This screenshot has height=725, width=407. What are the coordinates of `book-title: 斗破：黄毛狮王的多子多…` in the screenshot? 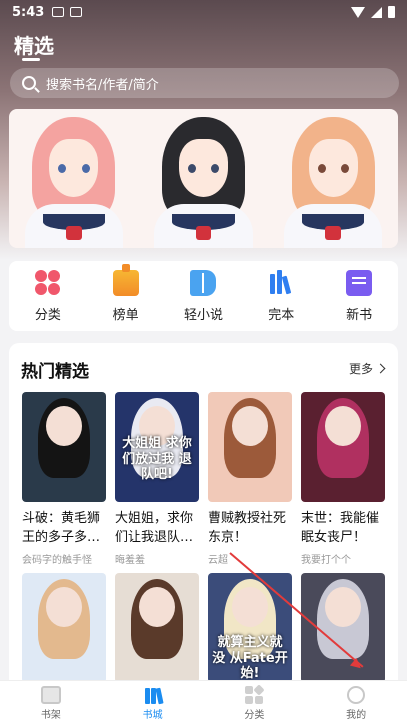 It's located at (64, 529).